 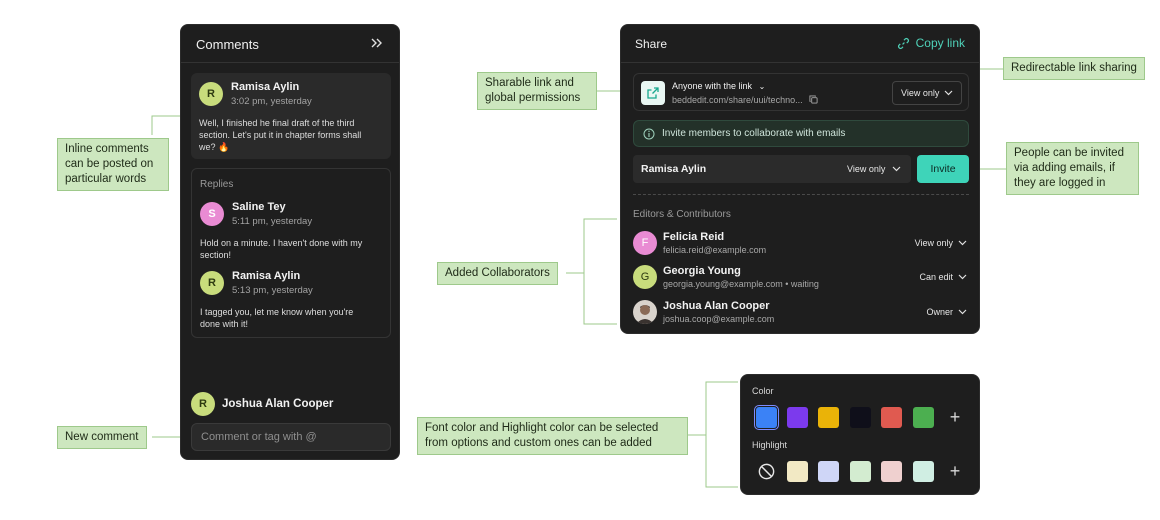 What do you see at coordinates (674, 169) in the screenshot?
I see `invite-name: Ramisa Aylin` at bounding box center [674, 169].